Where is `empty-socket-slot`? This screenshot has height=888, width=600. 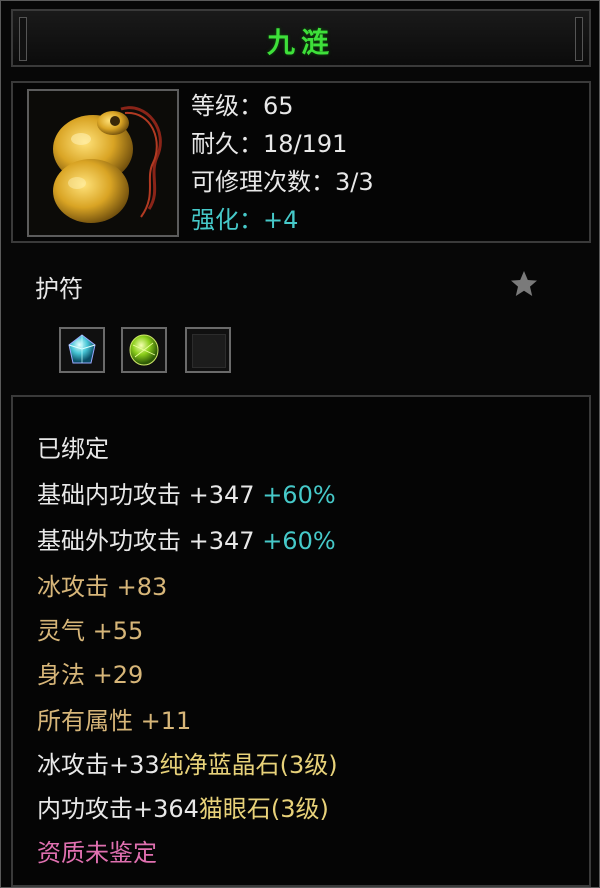
empty-socket-slot is located at coordinates (209, 351).